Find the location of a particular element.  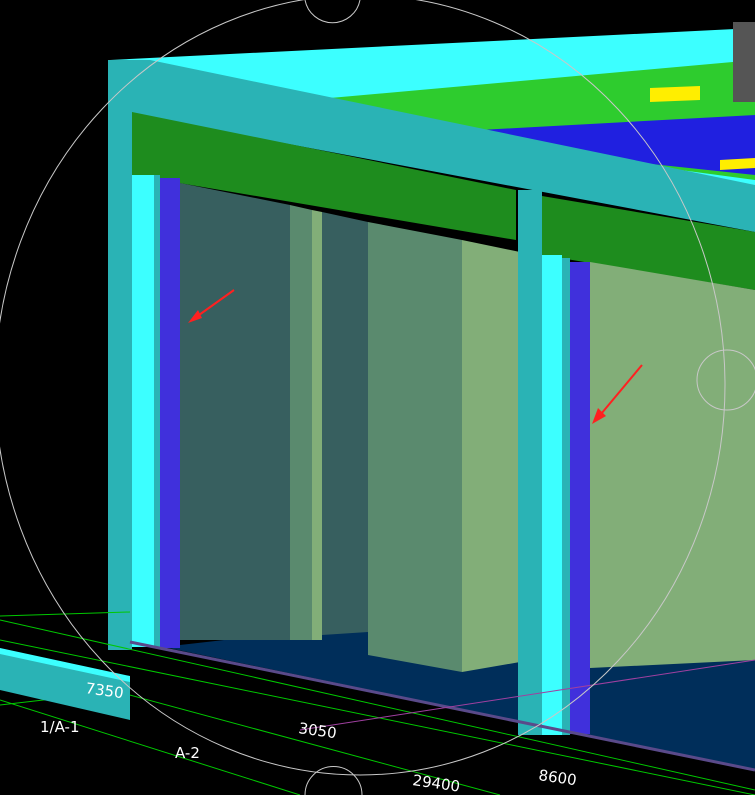

orbit-handle-bottom is located at coordinates (333, 780).